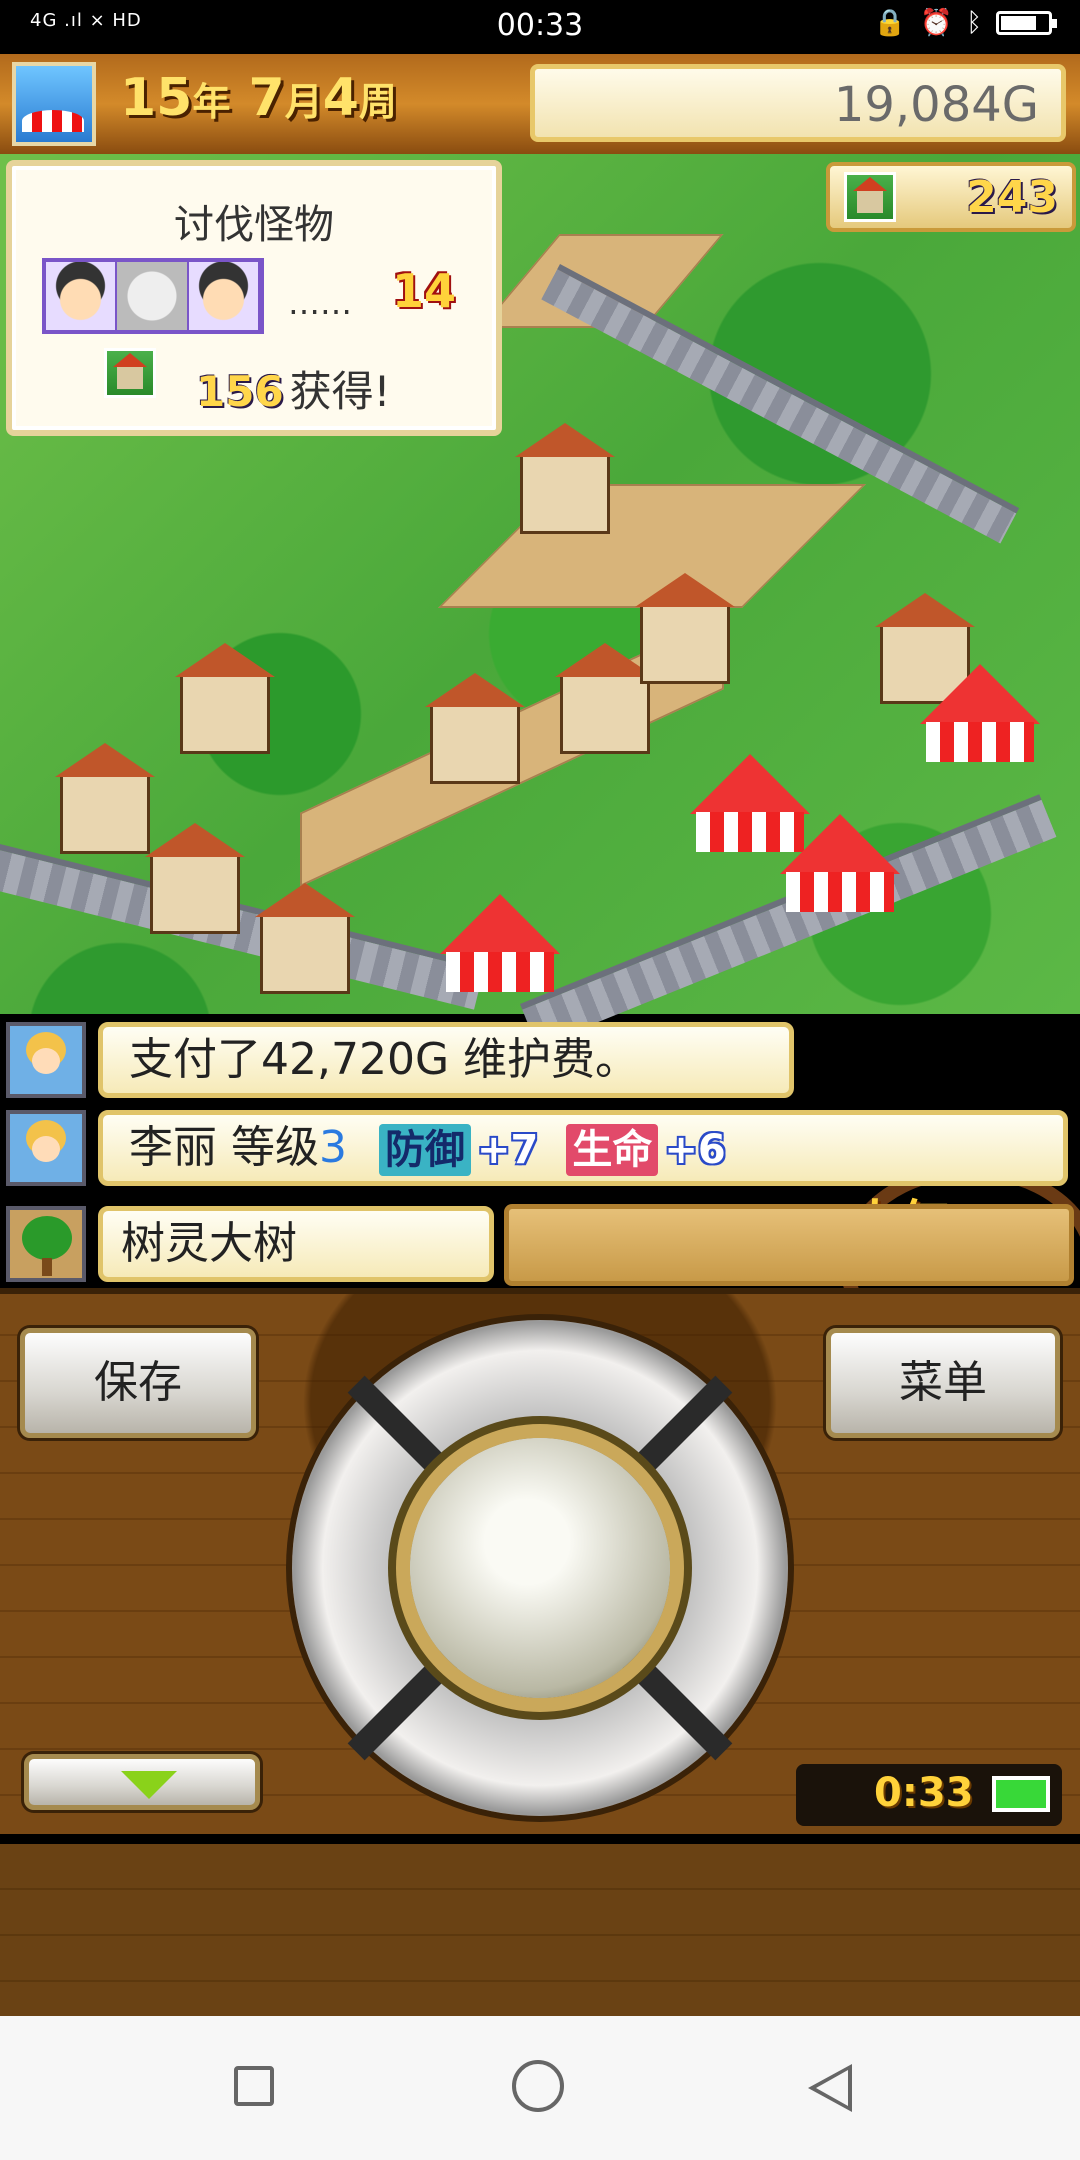 The image size is (1080, 2160). I want to click on hp-tag: 生命, so click(612, 1150).